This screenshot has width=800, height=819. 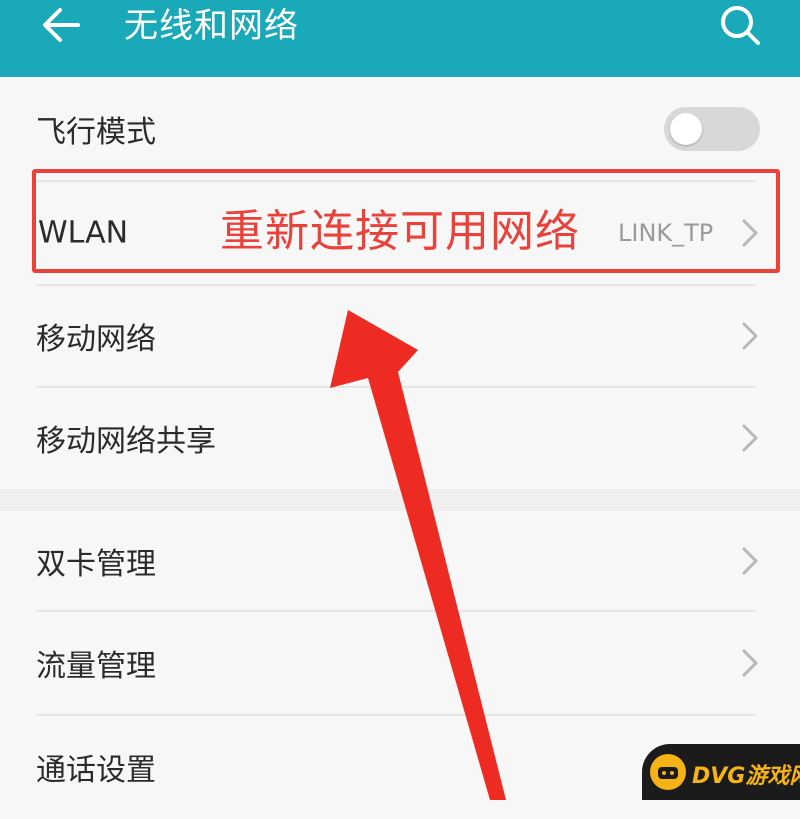 I want to click on toggle-knob, so click(x=686, y=129).